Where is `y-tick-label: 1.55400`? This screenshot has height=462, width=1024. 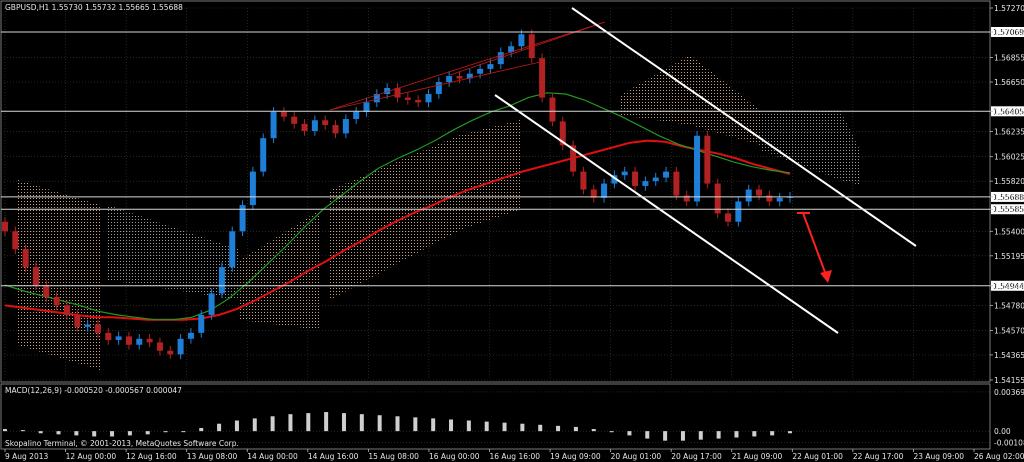 y-tick-label: 1.55400 is located at coordinates (1009, 231).